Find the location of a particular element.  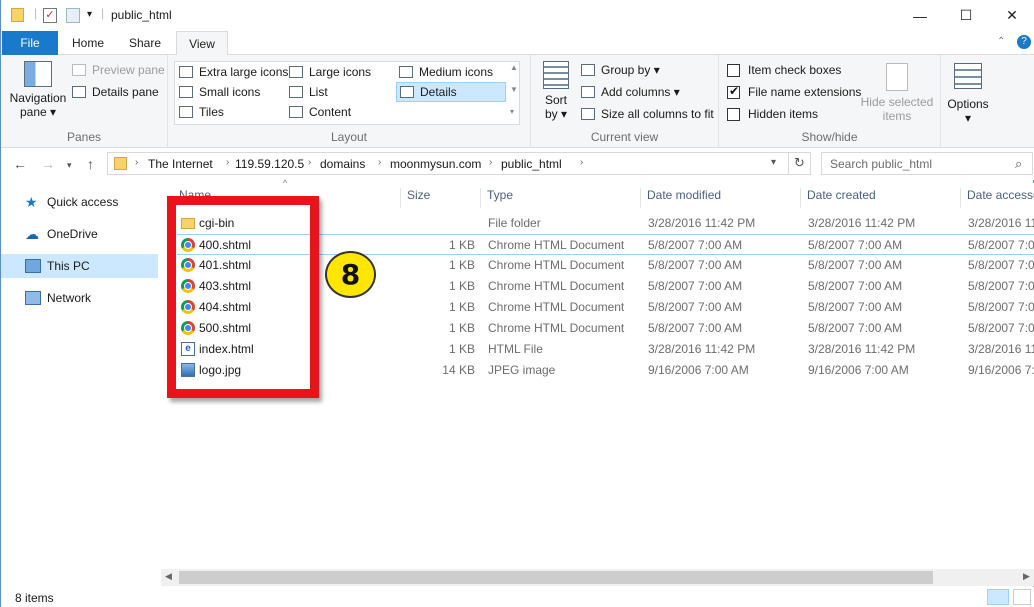

sidebar-item-label: This PC is located at coordinates (68, 266).